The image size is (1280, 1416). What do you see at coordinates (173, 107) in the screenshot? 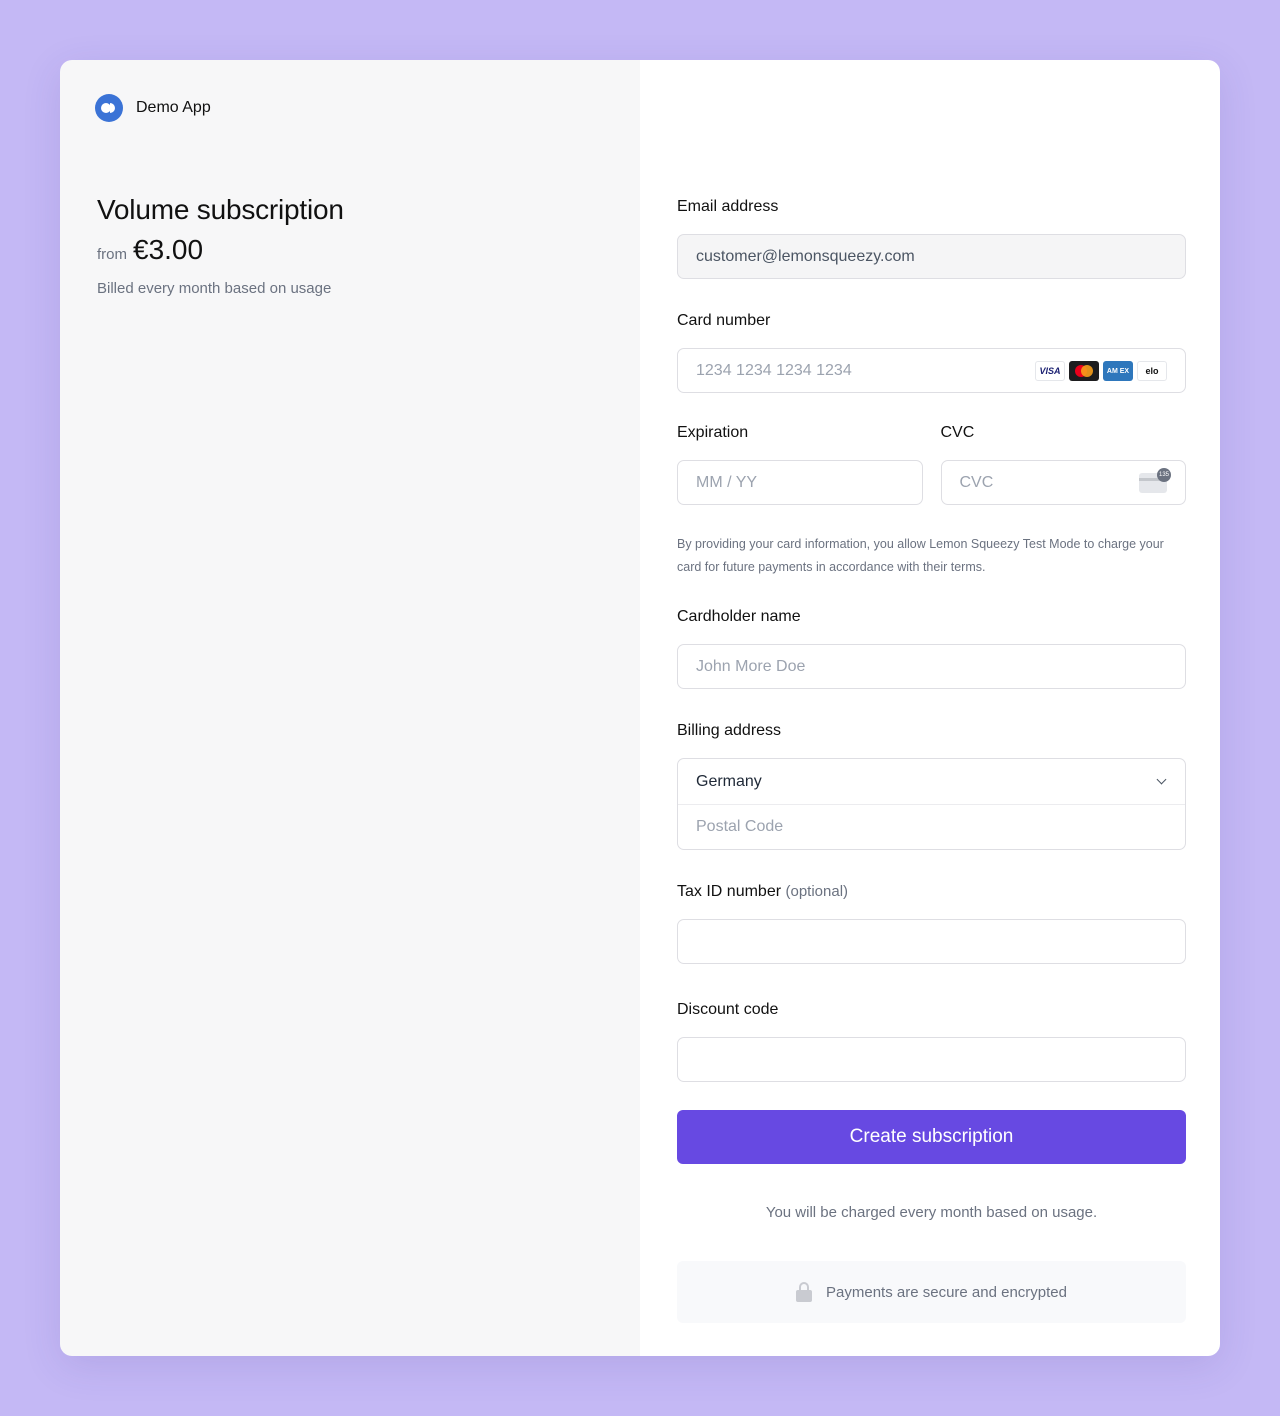
I see `brand-name: Demo App` at bounding box center [173, 107].